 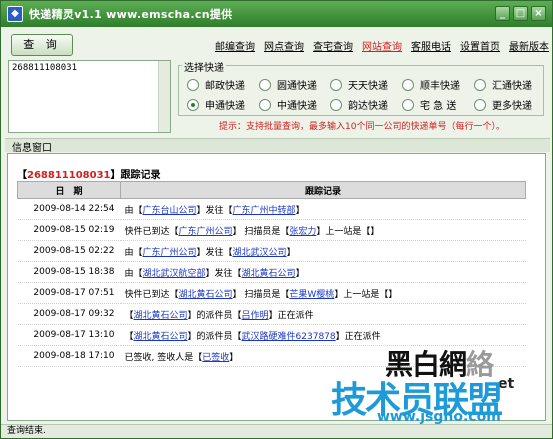 I want to click on tracking-number-input: 268811108031, so click(x=89, y=96).